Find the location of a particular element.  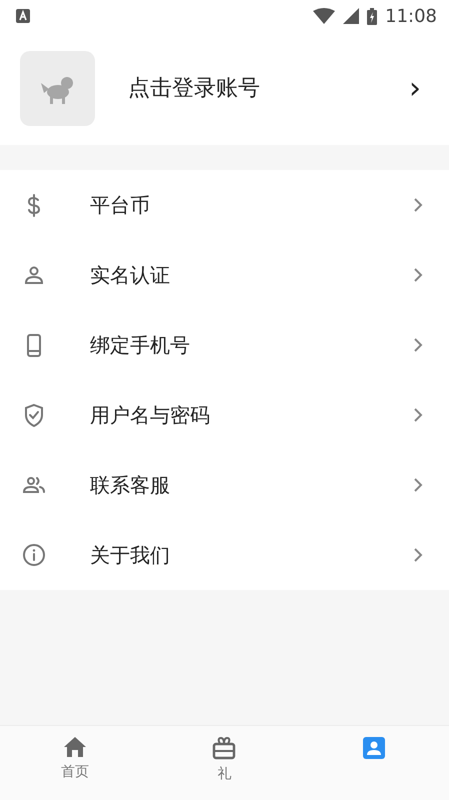

menu-item: 用户名与密码 is located at coordinates (224, 415).